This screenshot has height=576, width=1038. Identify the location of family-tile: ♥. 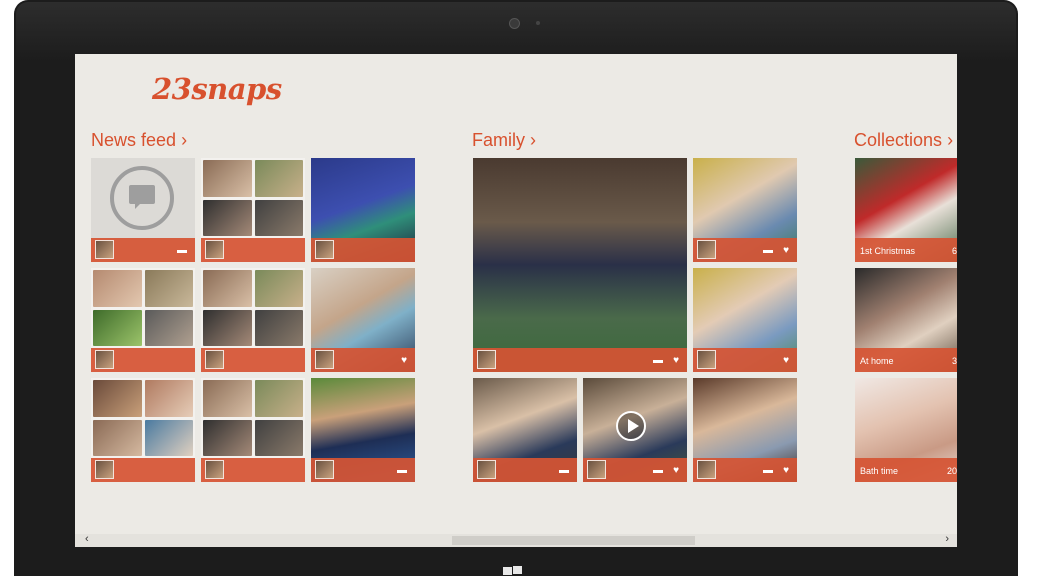
(745, 320).